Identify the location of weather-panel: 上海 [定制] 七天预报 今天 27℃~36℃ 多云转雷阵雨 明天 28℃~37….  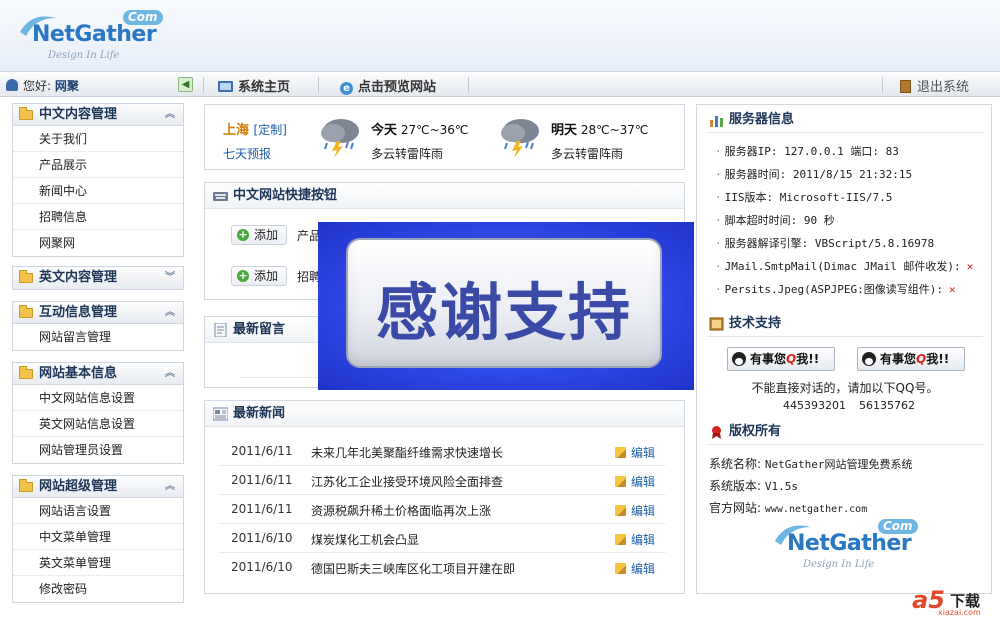
(444, 137).